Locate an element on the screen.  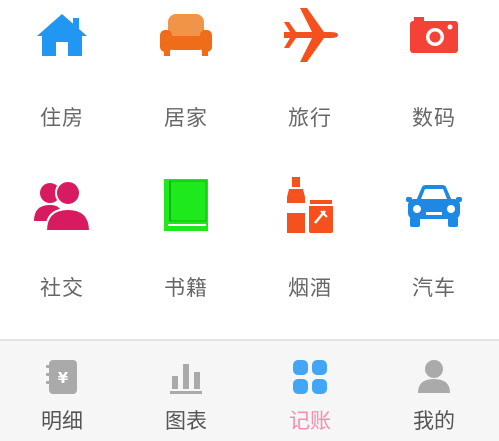
category-car: 汽车 is located at coordinates (434, 235).